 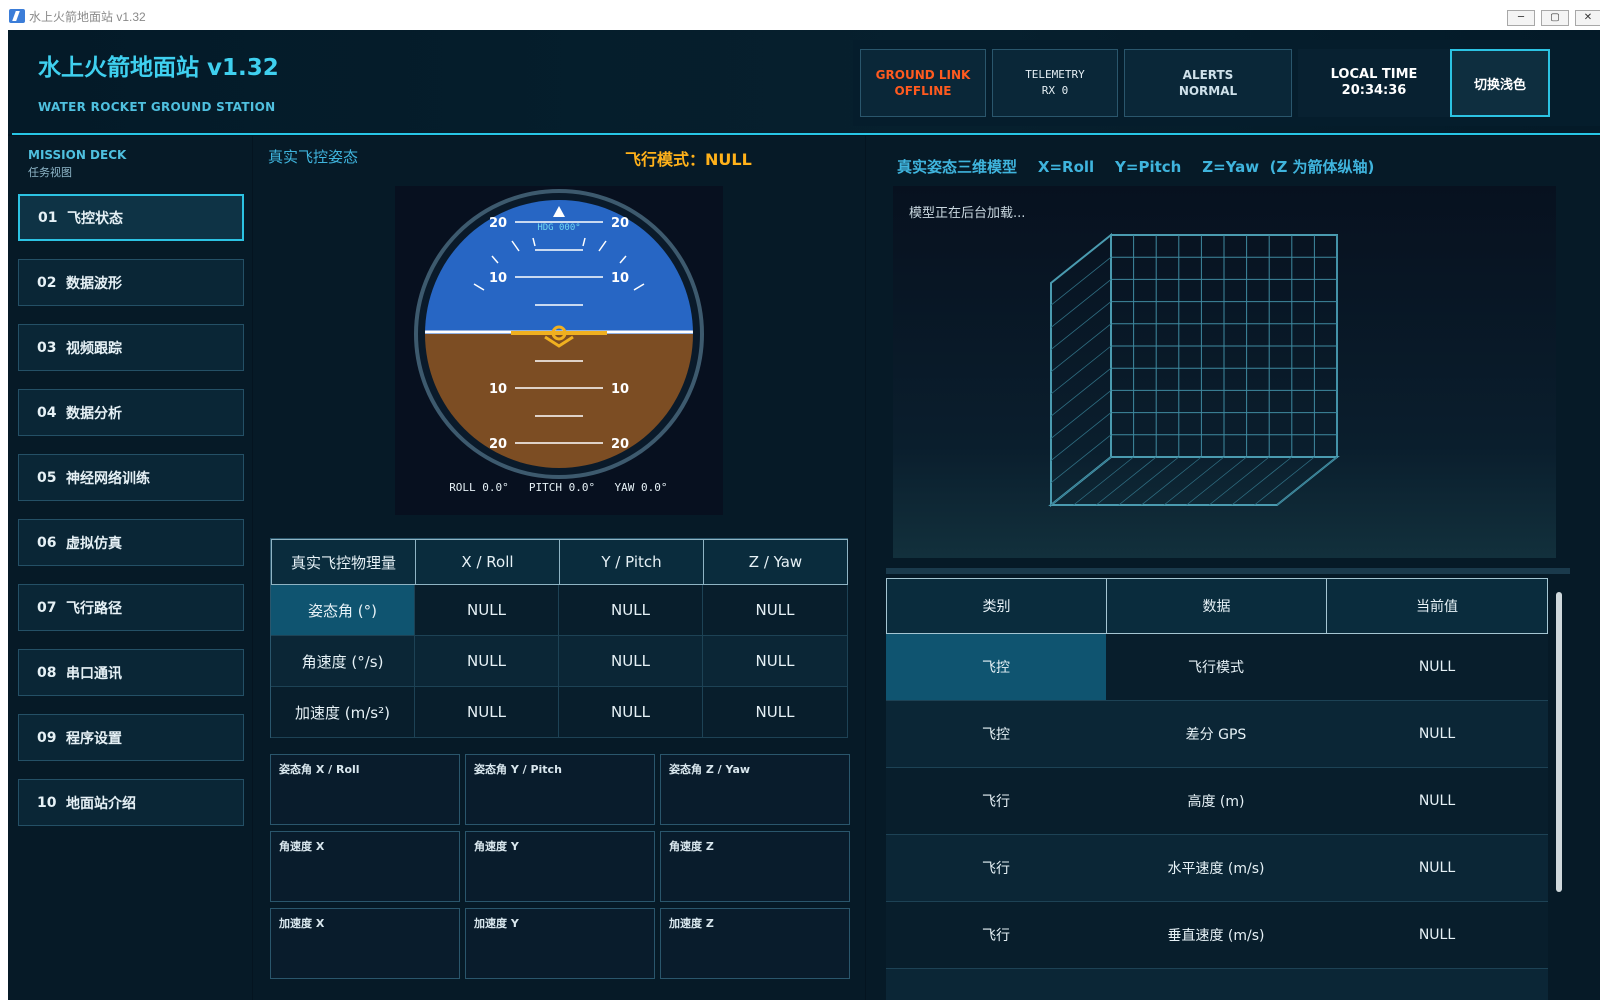 What do you see at coordinates (558, 228) in the screenshot?
I see `heading-readout: HDG 000°` at bounding box center [558, 228].